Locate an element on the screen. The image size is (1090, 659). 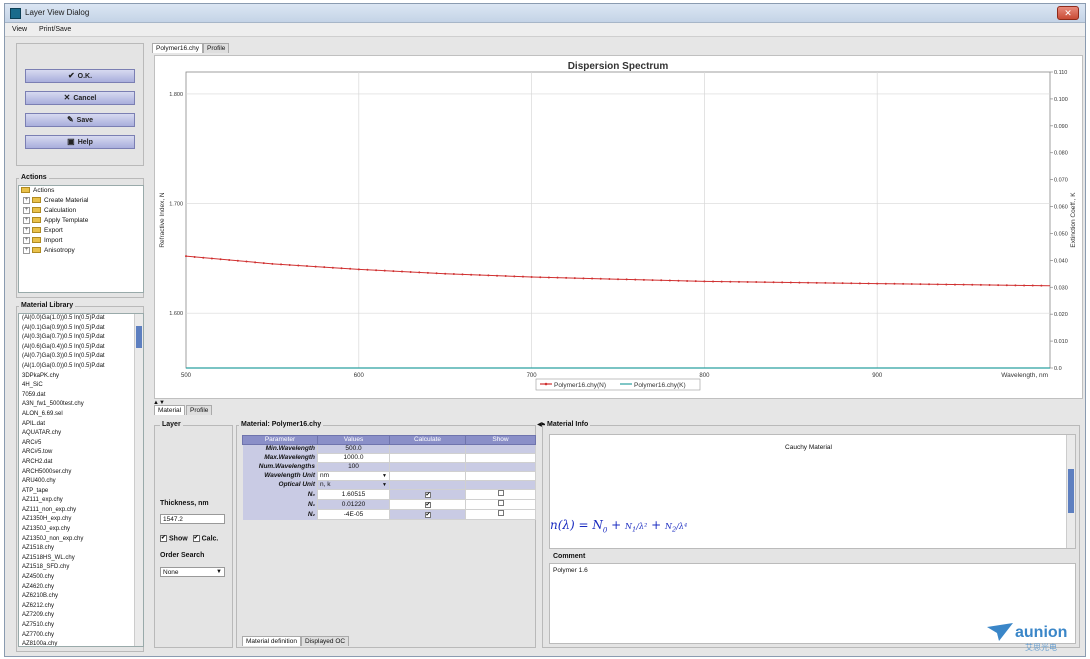
info-scrollbar is located at coordinates (1070, 491).